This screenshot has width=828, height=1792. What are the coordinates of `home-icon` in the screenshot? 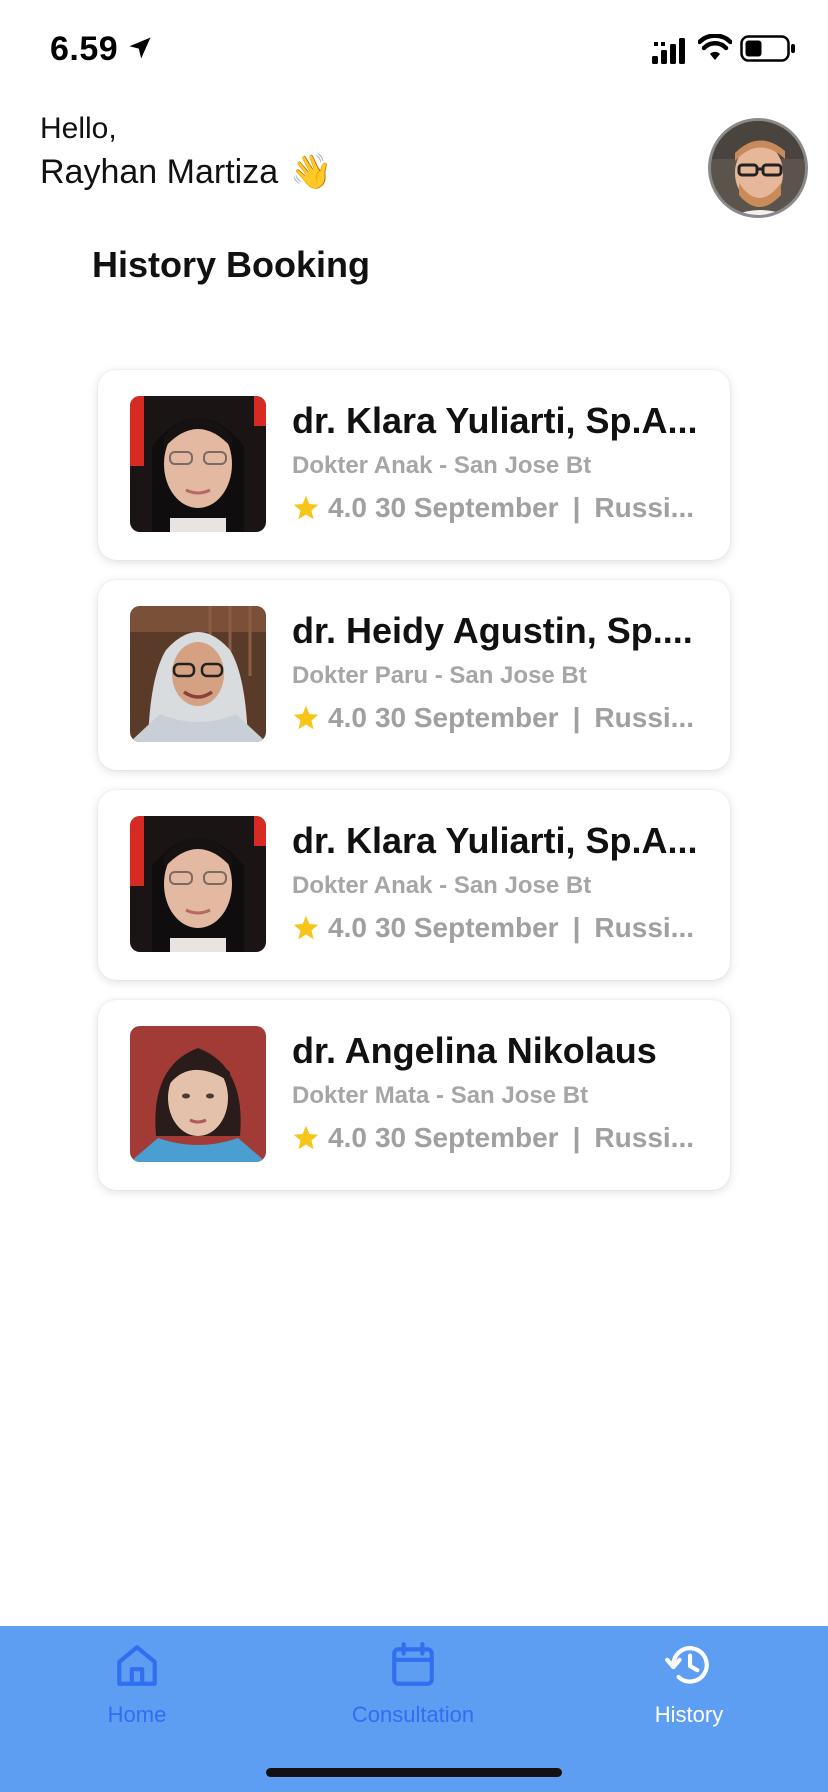 It's located at (137, 1665).